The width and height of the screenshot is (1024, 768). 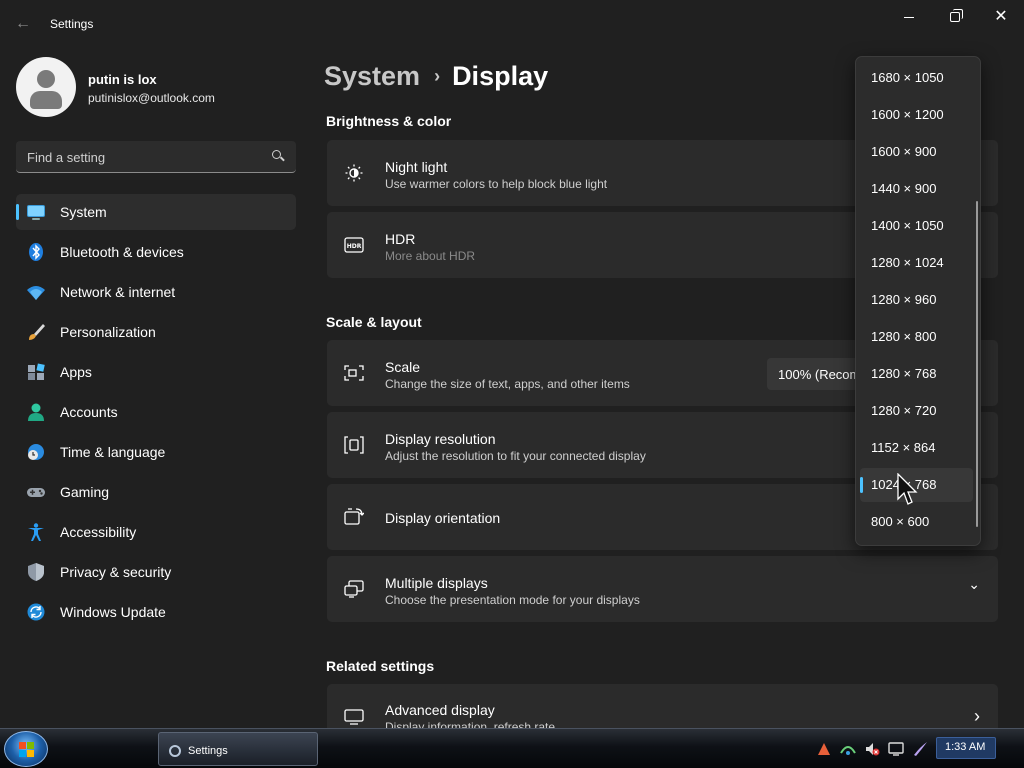 I want to click on sidebar-item-personalization: Personalization, so click(x=156, y=332).